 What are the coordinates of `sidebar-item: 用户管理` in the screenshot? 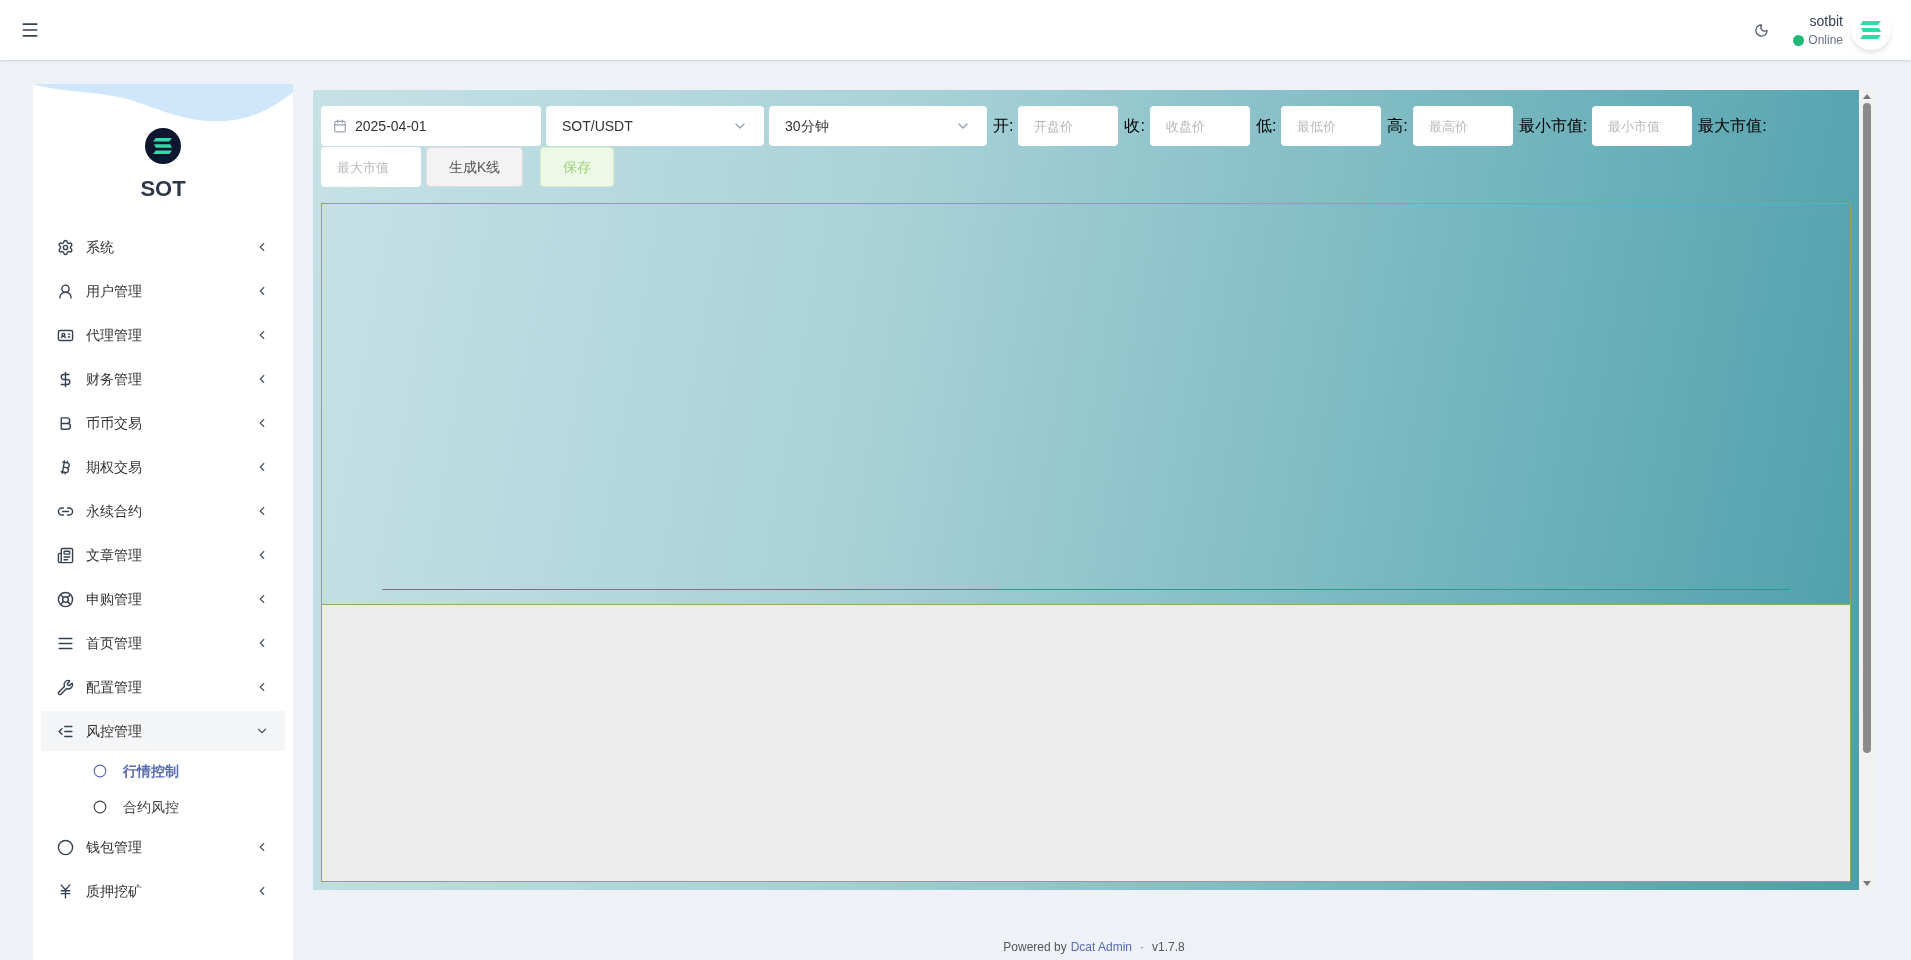 It's located at (163, 291).